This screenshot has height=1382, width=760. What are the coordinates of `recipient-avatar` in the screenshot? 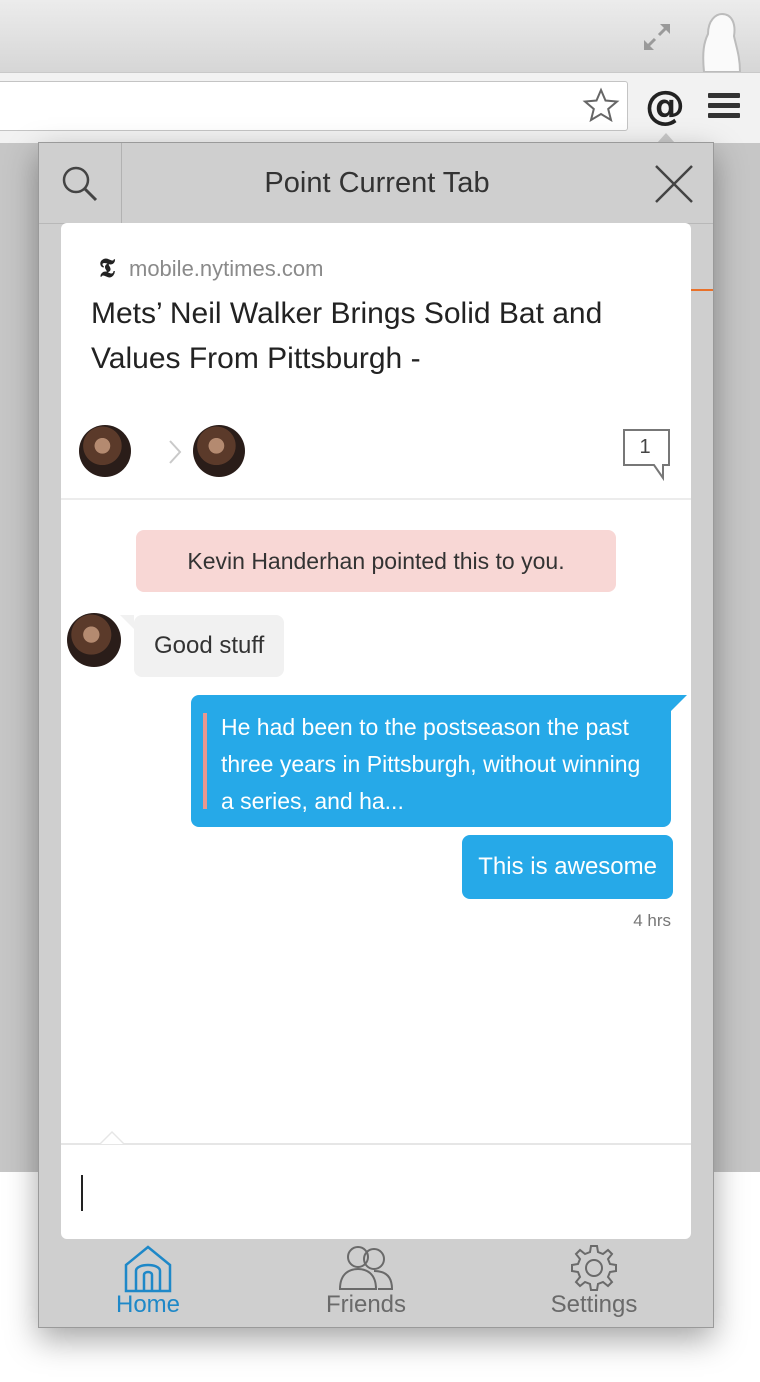 It's located at (219, 451).